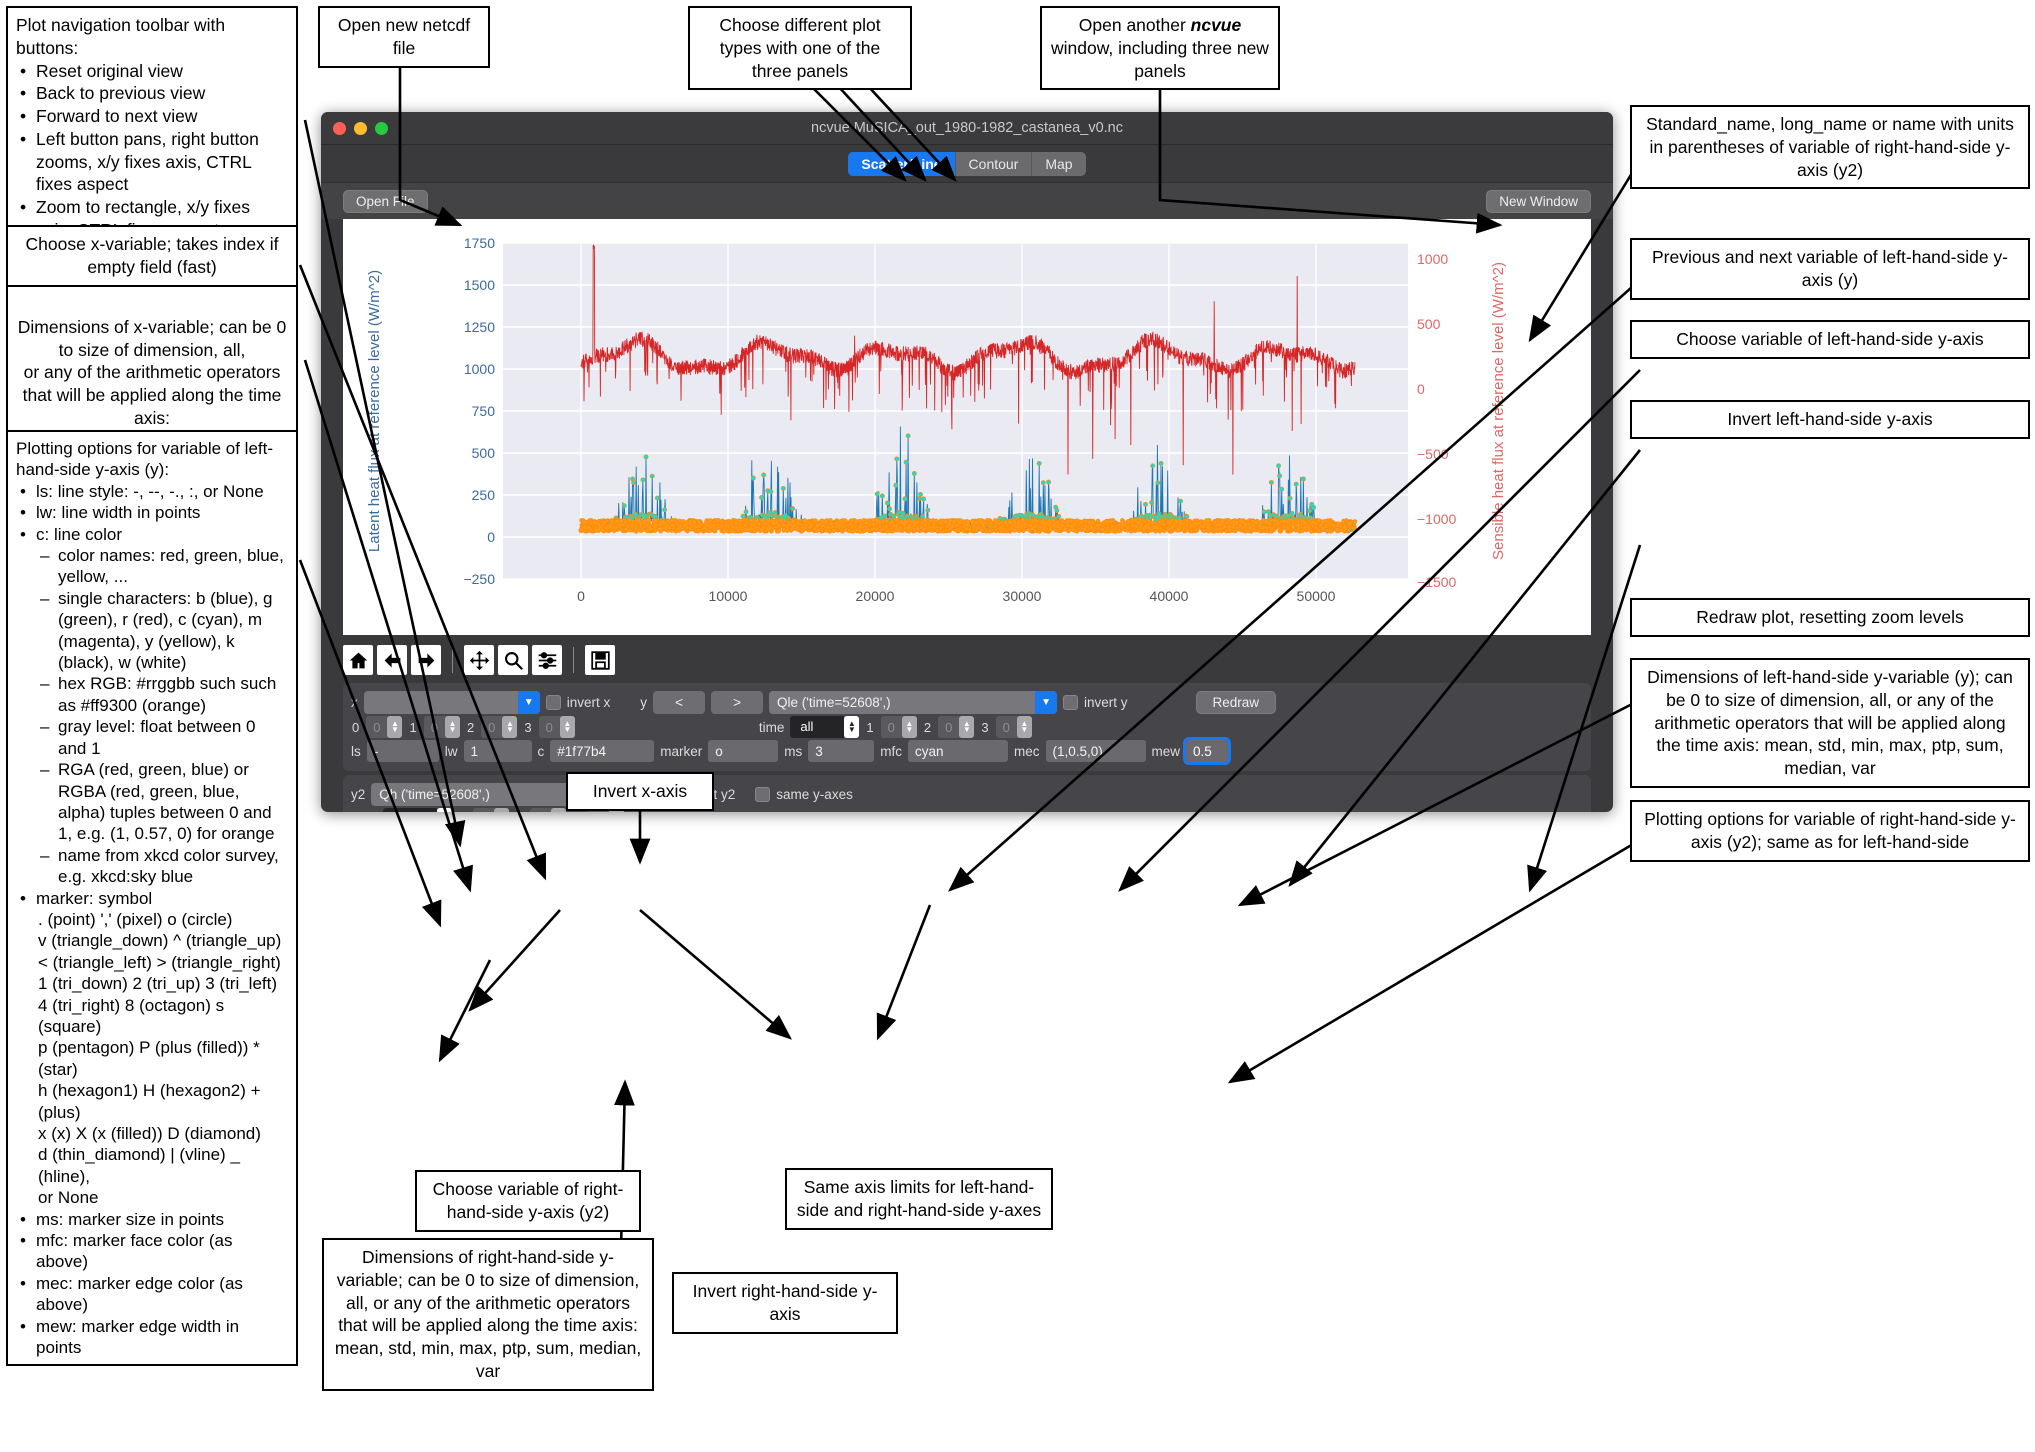  What do you see at coordinates (1022, 596) in the screenshot?
I see `svg-text: 30000` at bounding box center [1022, 596].